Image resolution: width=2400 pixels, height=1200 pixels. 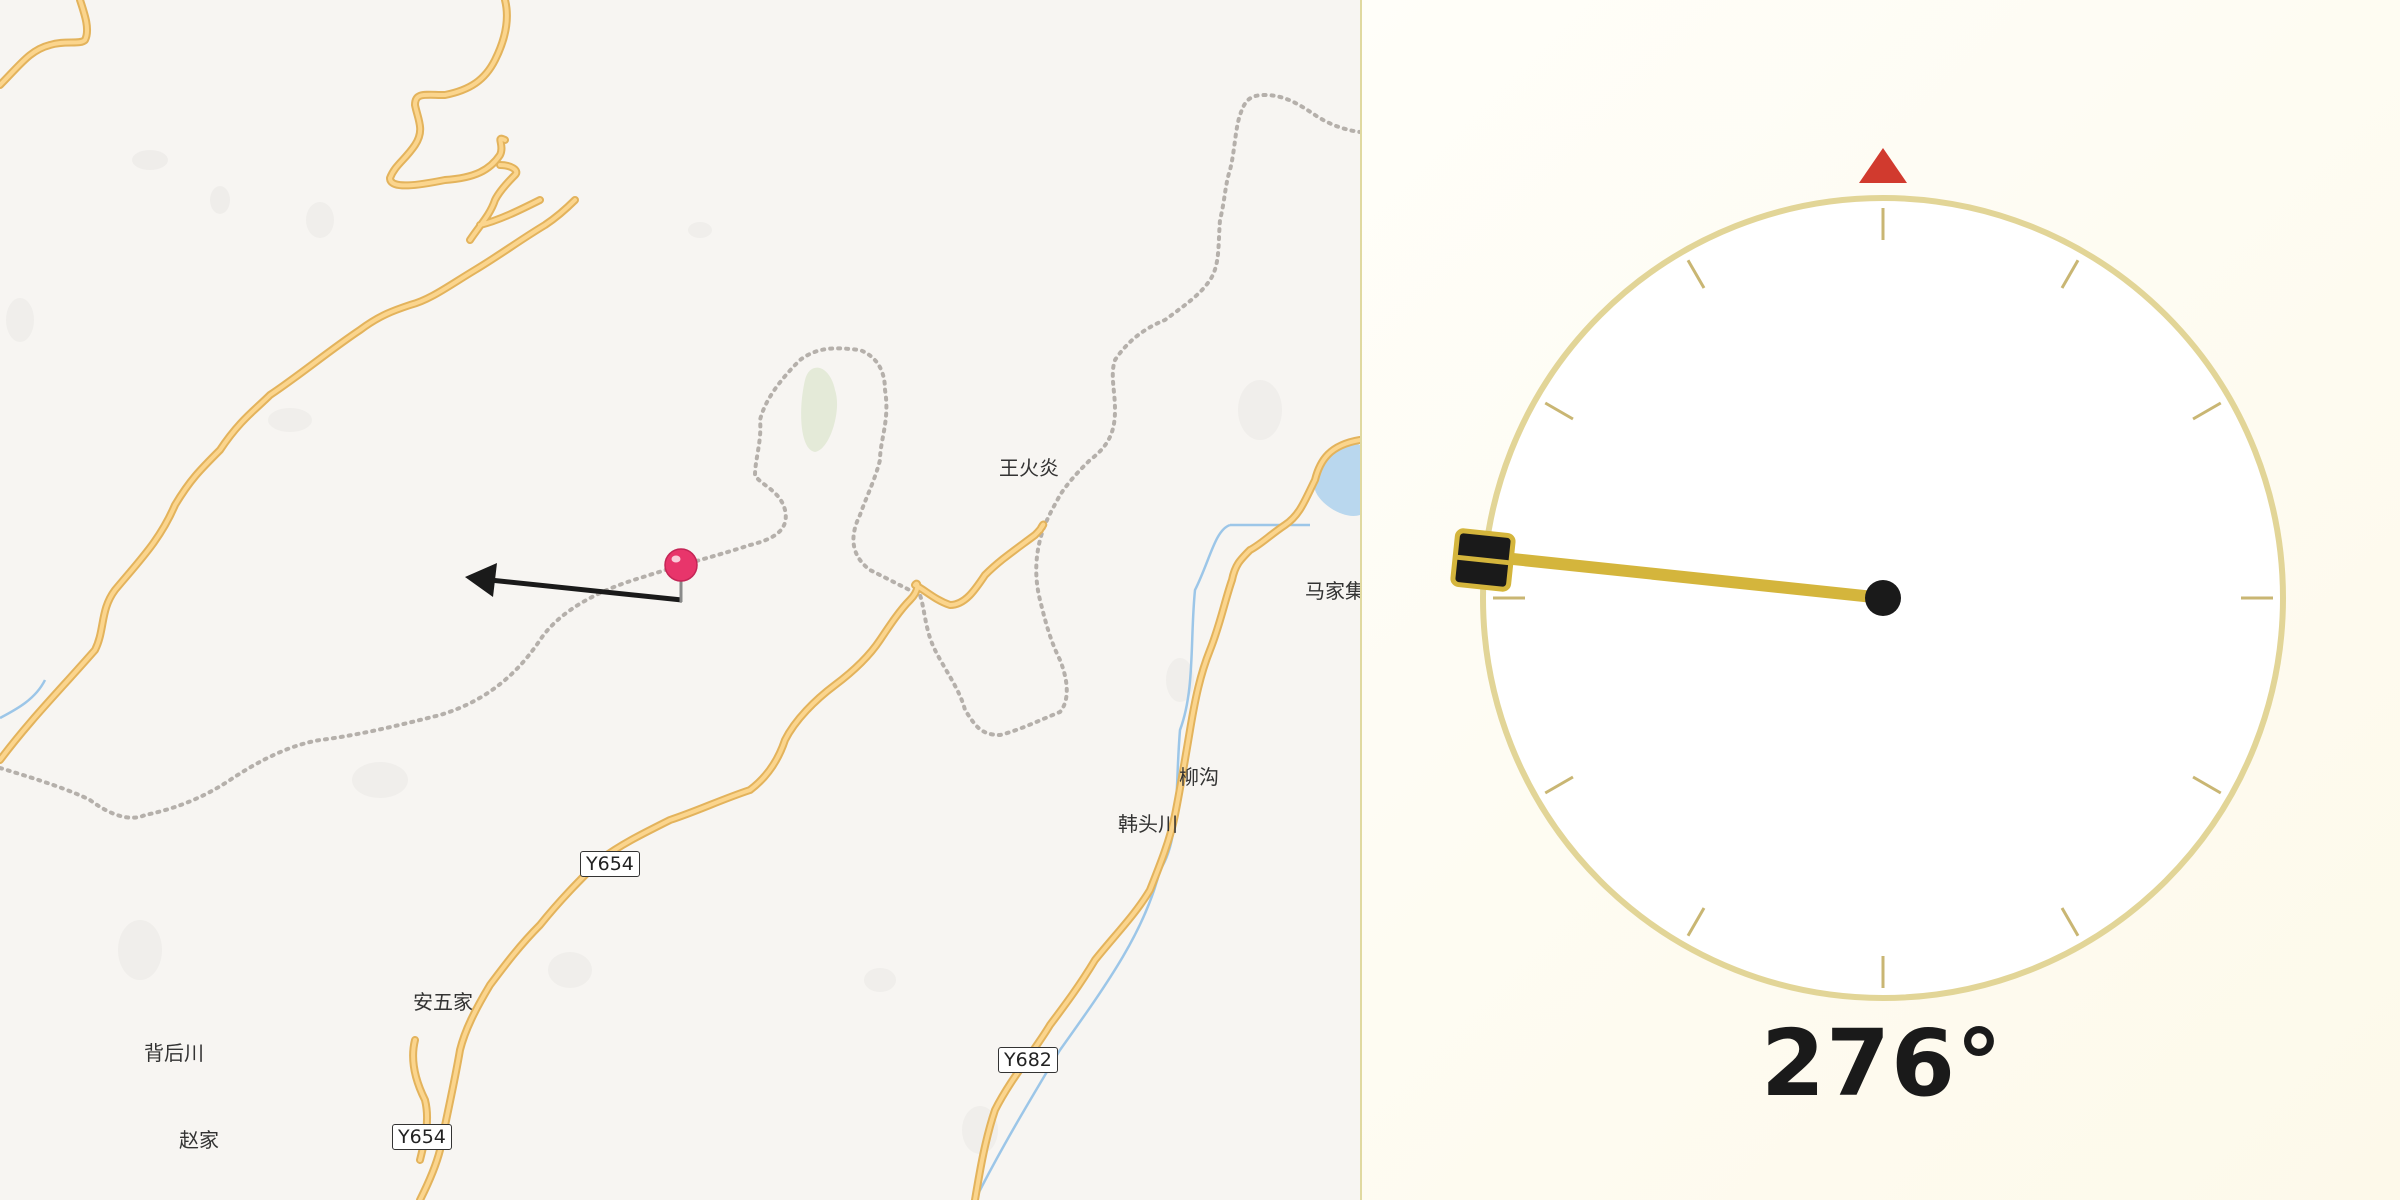 What do you see at coordinates (1028, 1060) in the screenshot?
I see `road-shield-y682: Y682` at bounding box center [1028, 1060].